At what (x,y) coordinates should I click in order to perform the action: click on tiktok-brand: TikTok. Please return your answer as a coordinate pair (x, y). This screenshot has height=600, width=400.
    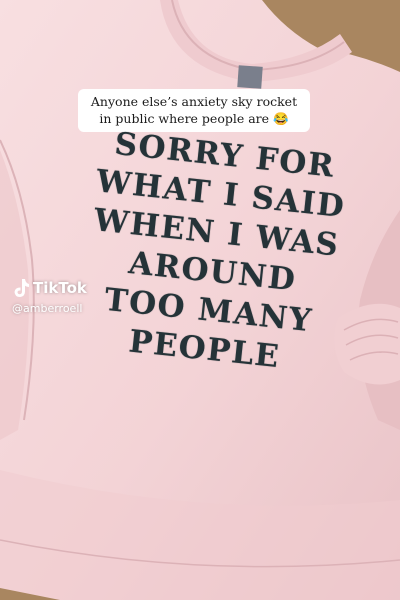
    Looking at the image, I should click on (60, 288).